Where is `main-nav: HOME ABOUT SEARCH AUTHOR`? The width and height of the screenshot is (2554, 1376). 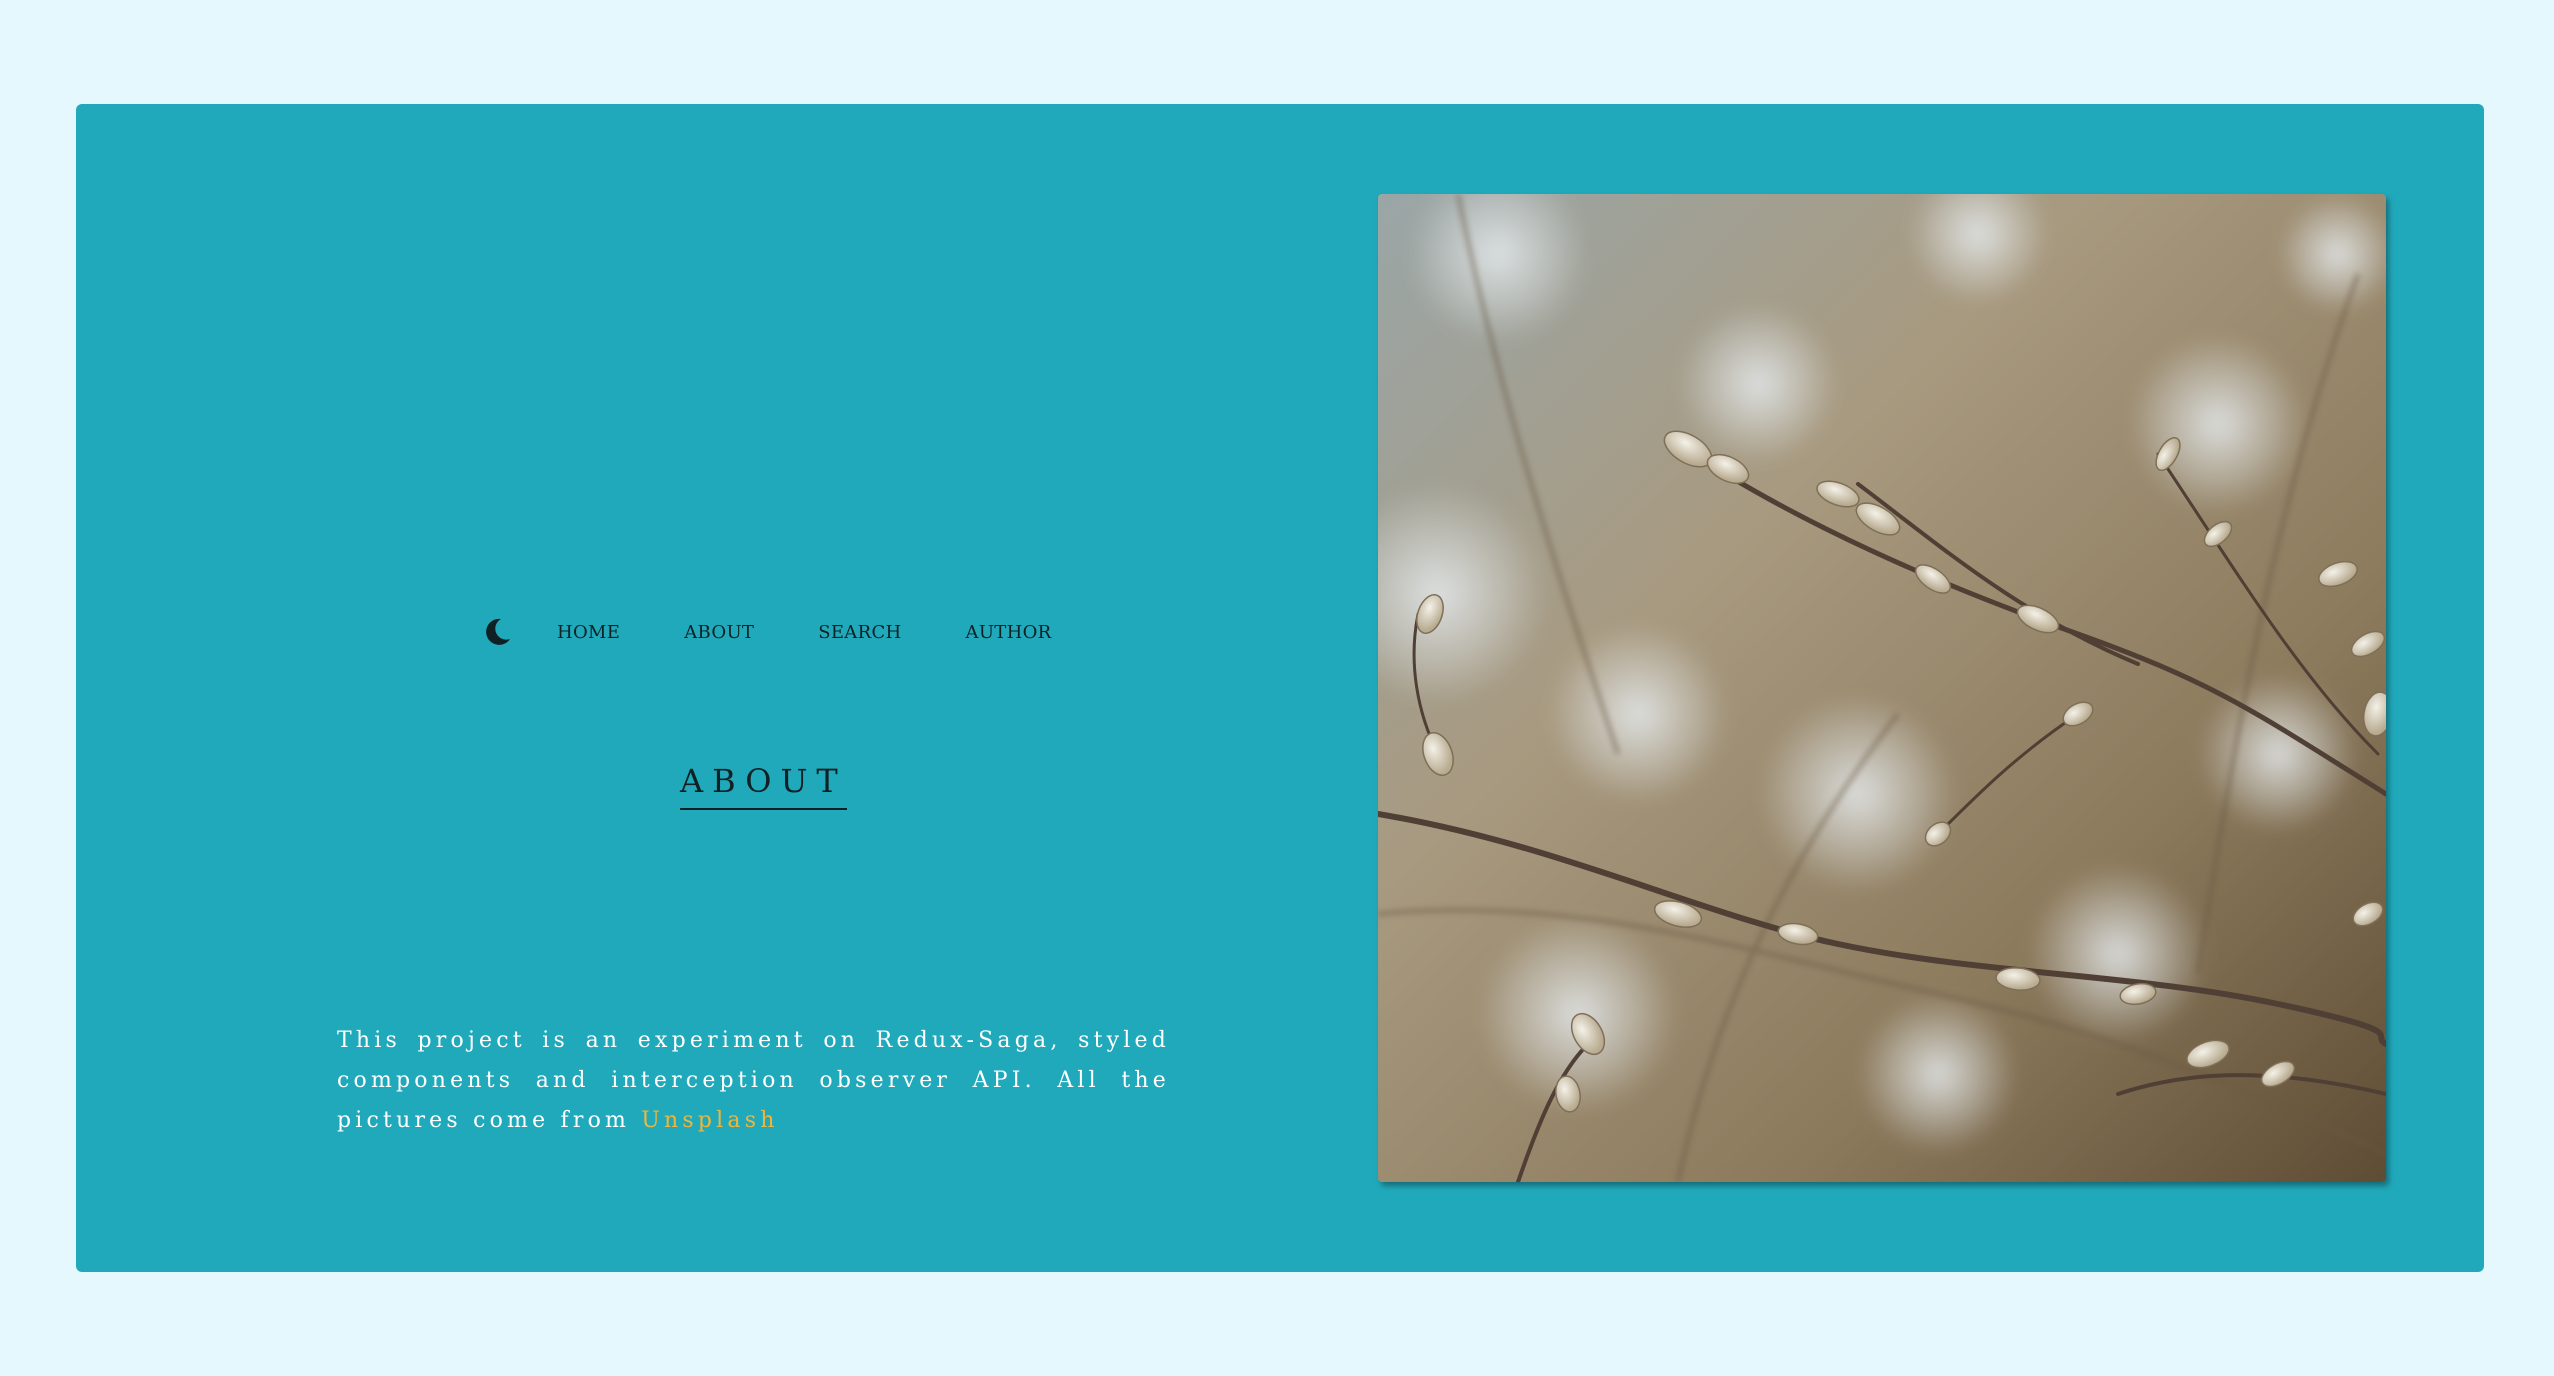
main-nav: HOME ABOUT SEARCH AUTHOR is located at coordinates (766, 632).